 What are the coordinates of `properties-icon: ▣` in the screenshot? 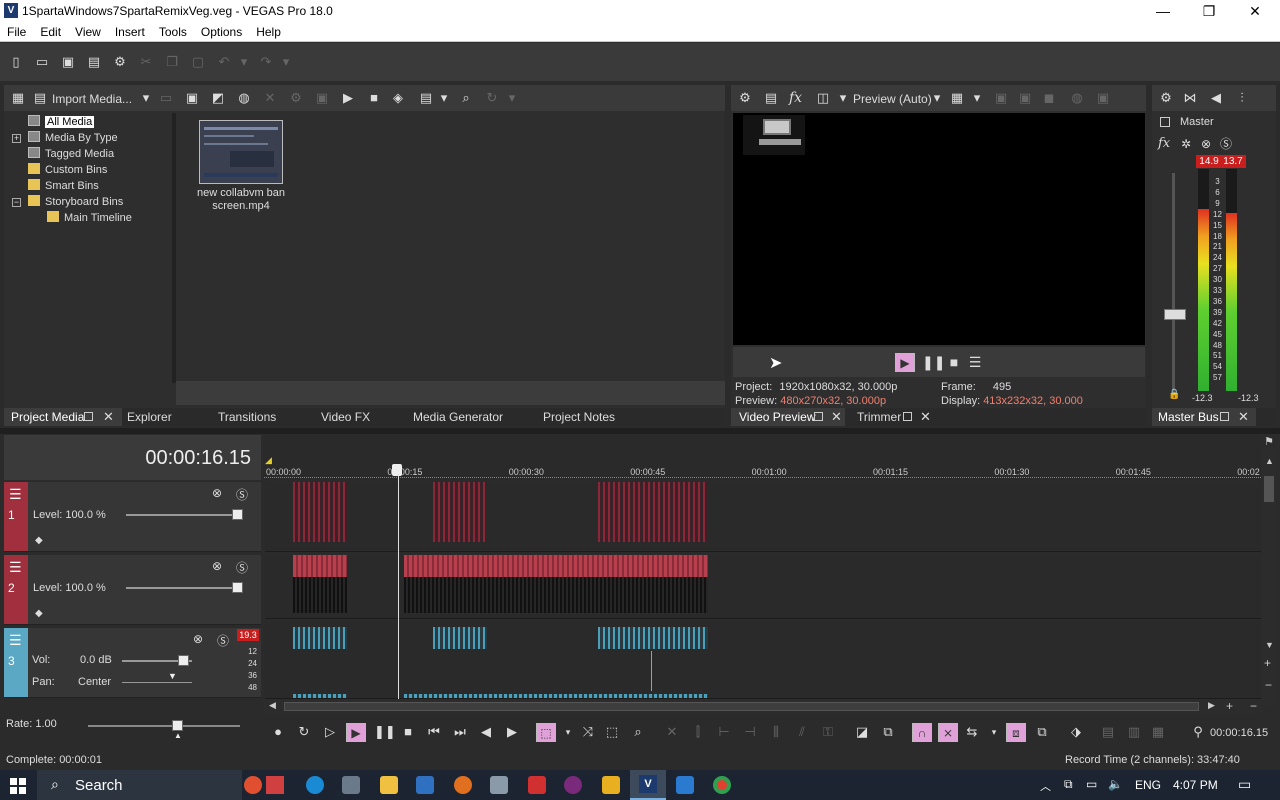 It's located at (322, 98).